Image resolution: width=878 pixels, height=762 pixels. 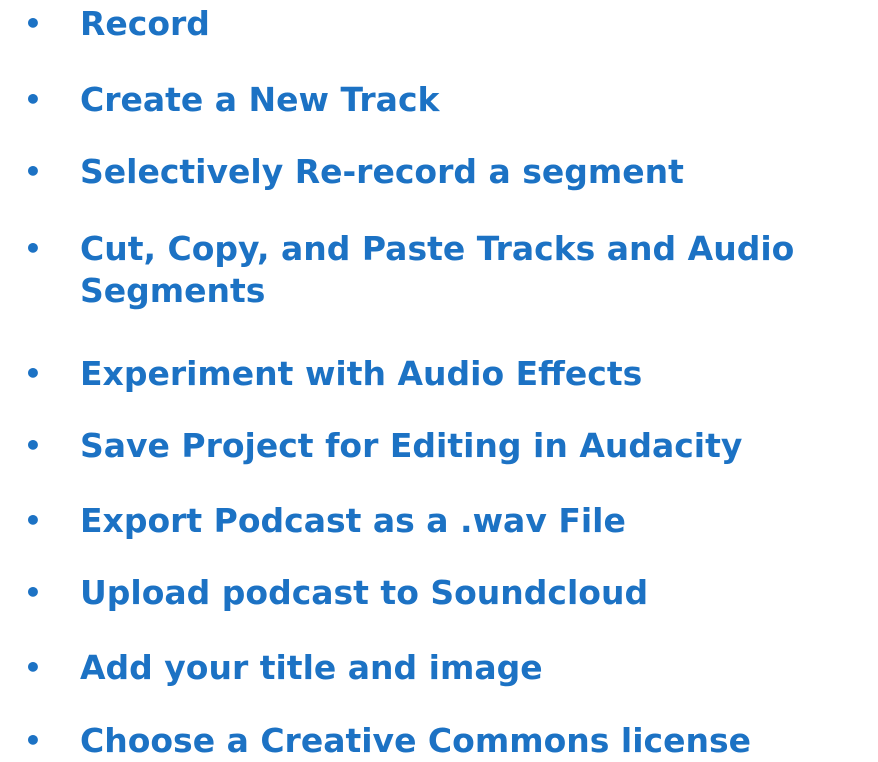 What do you see at coordinates (382, 171) in the screenshot?
I see `list-item-text: Selectively Re-record a segment` at bounding box center [382, 171].